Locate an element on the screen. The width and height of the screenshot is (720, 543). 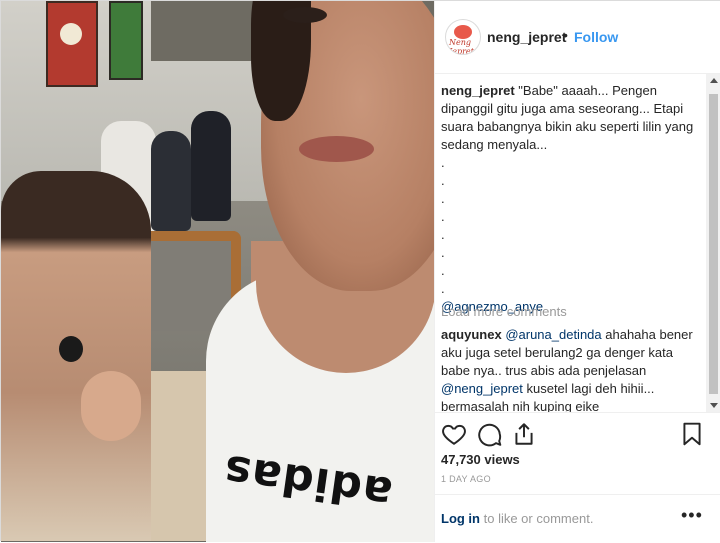
heart-icon is located at coordinates (454, 434).